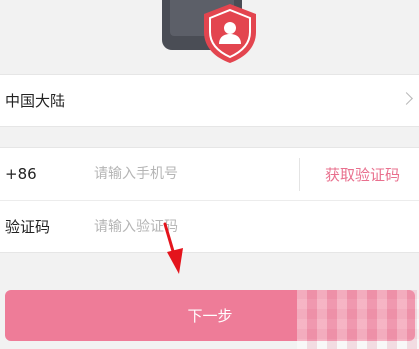 The image size is (419, 349). What do you see at coordinates (299, 174) in the screenshot?
I see `divider` at bounding box center [299, 174].